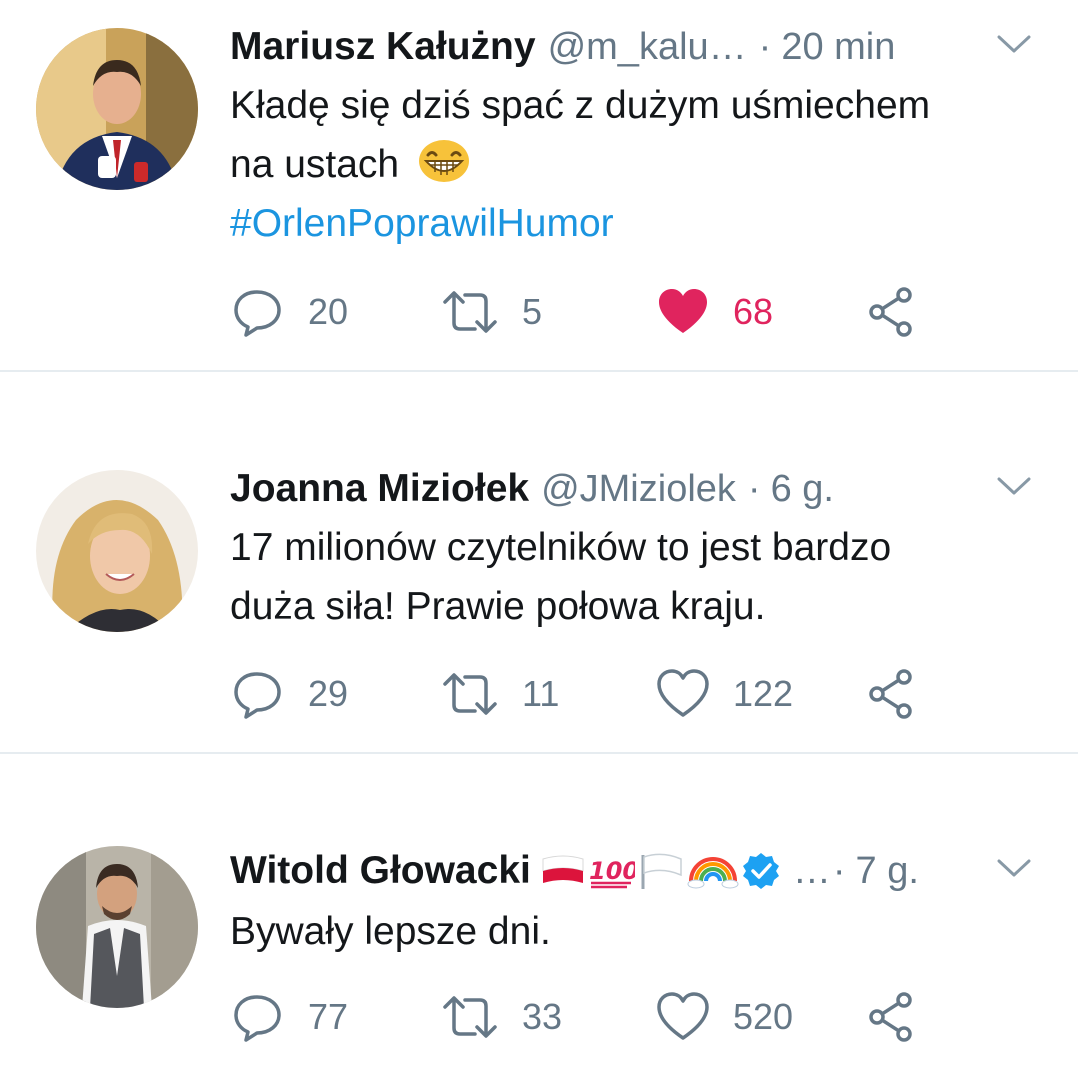 The width and height of the screenshot is (1078, 1070). Describe the element at coordinates (502, 1017) in the screenshot. I see `retweet-button: 33` at that location.